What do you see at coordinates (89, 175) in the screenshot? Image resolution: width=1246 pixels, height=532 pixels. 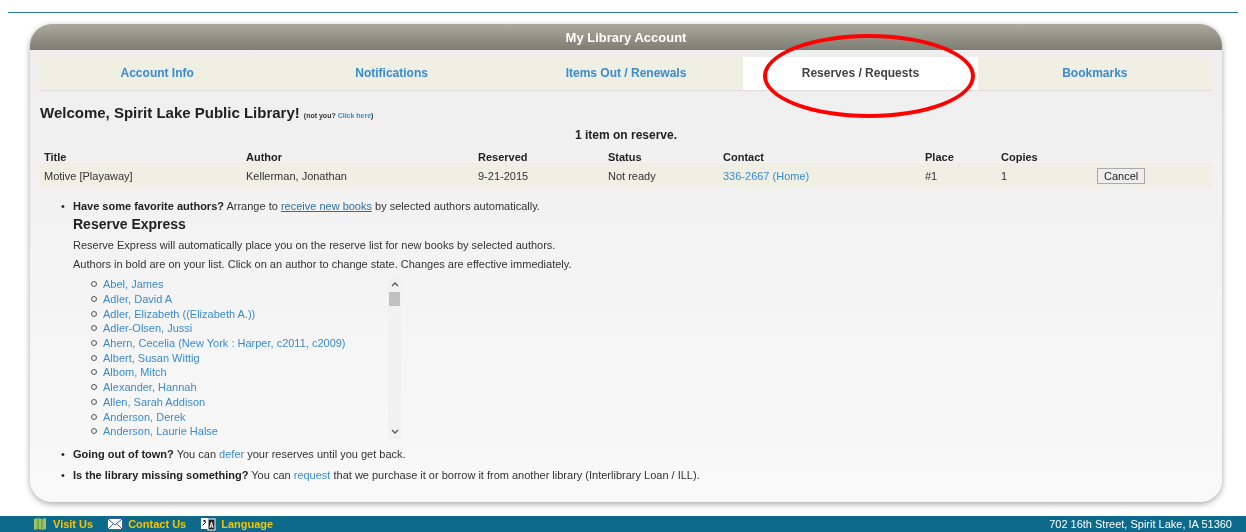 I see `table-cell-text: Motive [Playaway]` at bounding box center [89, 175].